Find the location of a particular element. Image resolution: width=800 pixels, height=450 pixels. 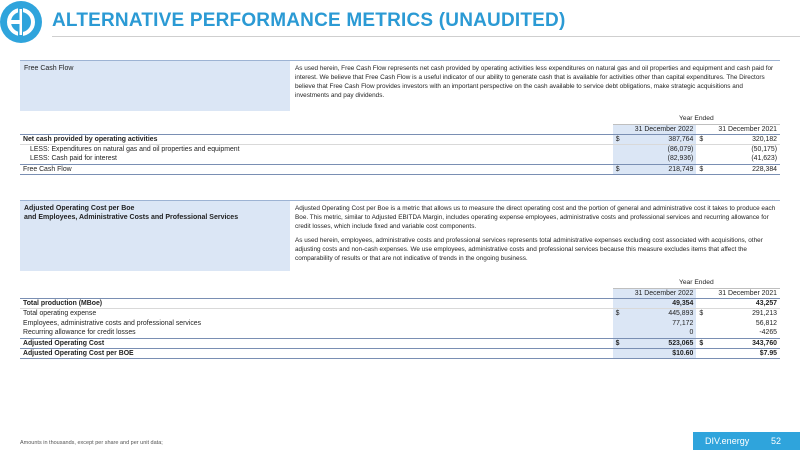

aoc-col-2021: 31 December 2021 is located at coordinates (738, 293).